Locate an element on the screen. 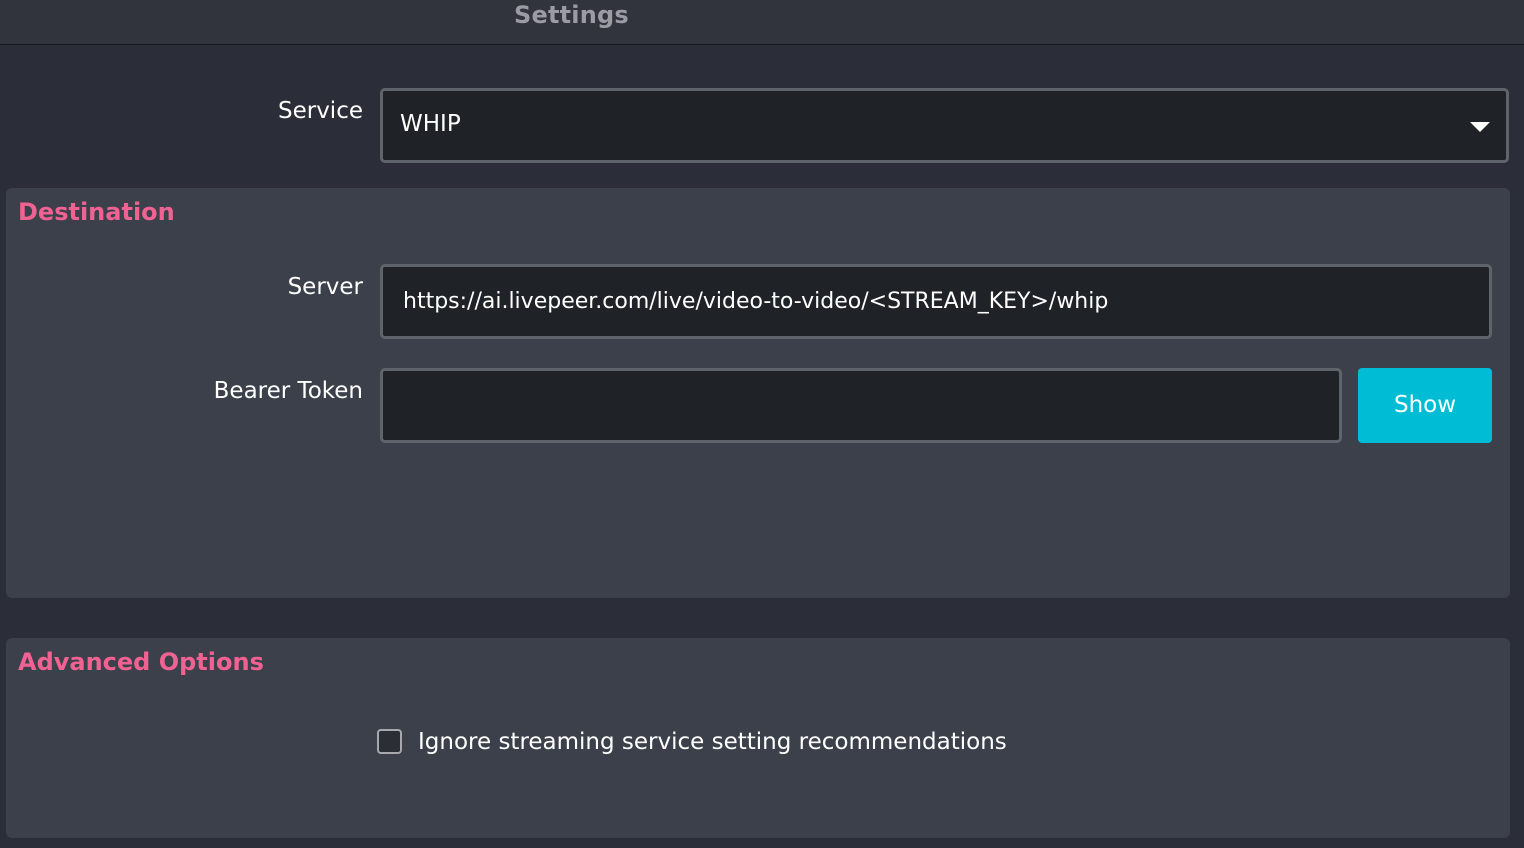  triangle-down-icon is located at coordinates (1480, 127).